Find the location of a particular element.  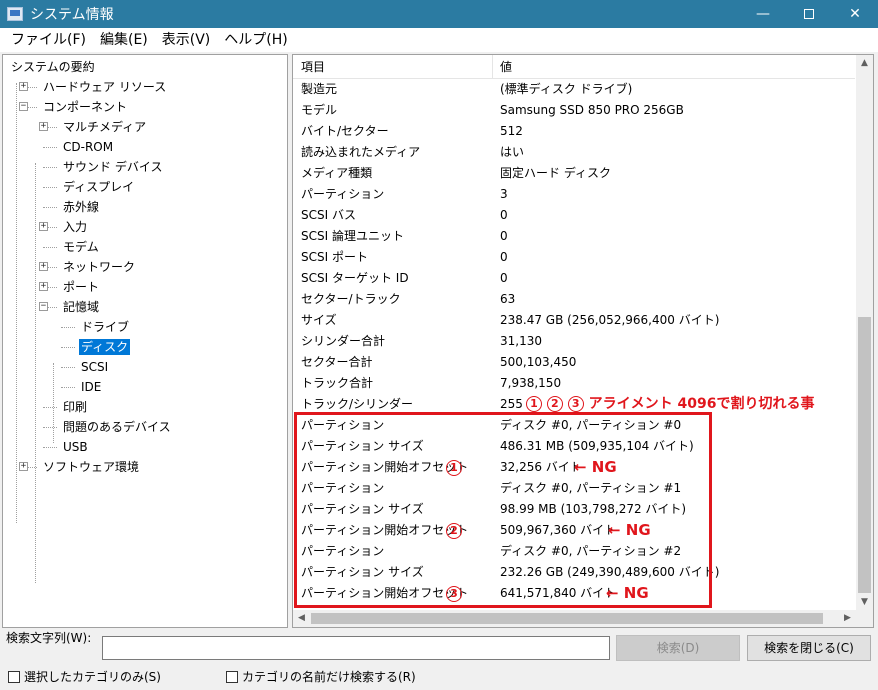

horizontal-scroll-thumb is located at coordinates (567, 618).